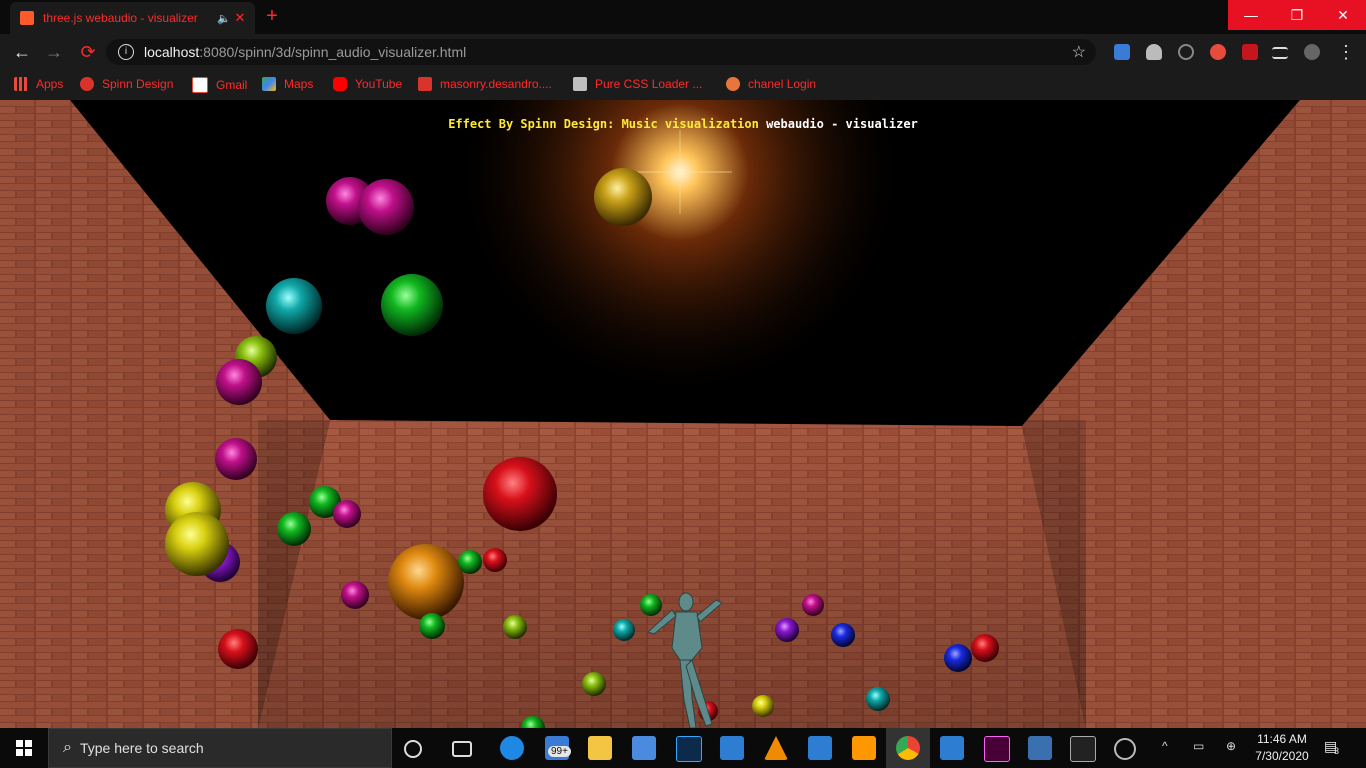 This screenshot has width=1366, height=768. I want to click on edge-browser-icon, so click(512, 748).